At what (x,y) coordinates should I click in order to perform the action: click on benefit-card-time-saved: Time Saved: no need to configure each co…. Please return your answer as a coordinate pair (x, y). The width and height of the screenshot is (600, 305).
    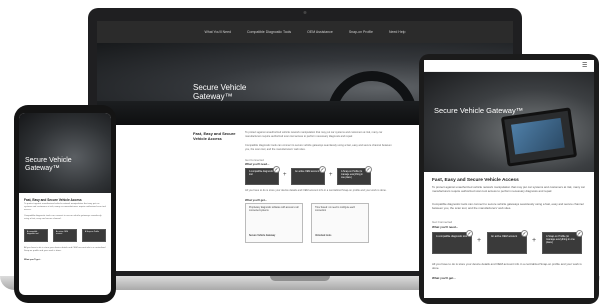
    Looking at the image, I should click on (340, 223).